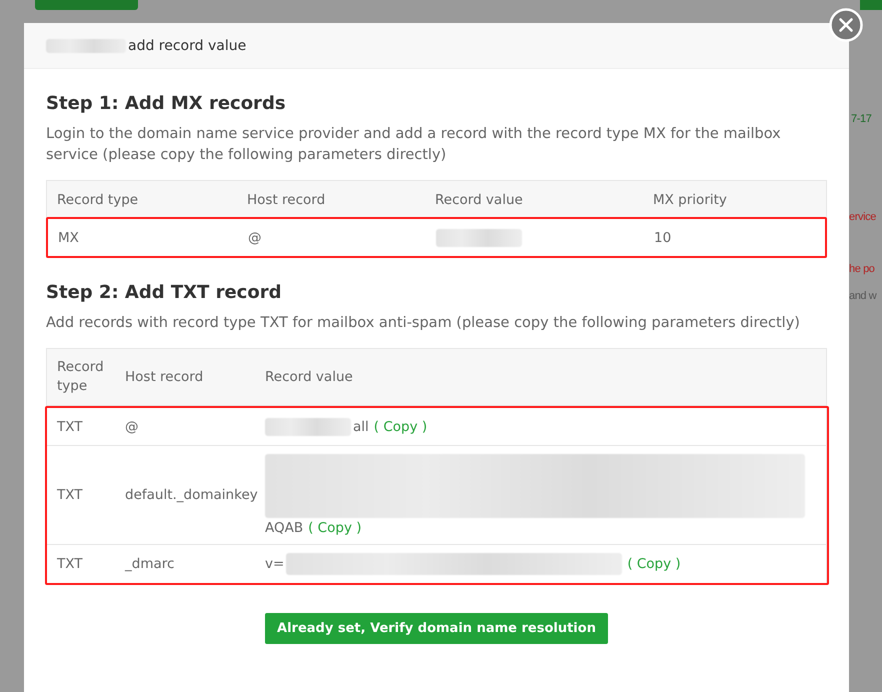 The height and width of the screenshot is (692, 882). I want to click on background-text: ervice, so click(862, 217).